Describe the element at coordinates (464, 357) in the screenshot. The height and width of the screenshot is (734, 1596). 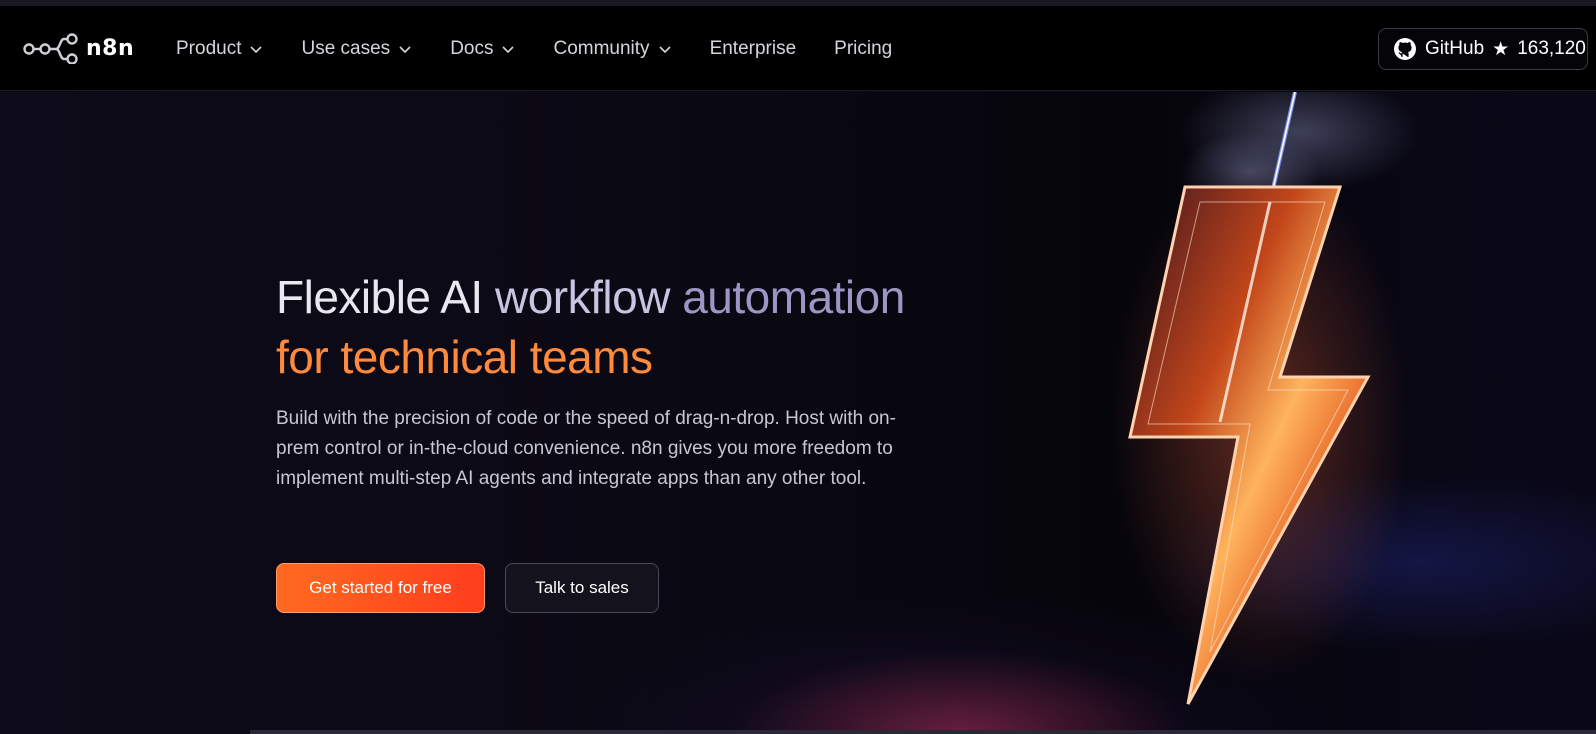
I see `hero-title-line2: for technical teams` at that location.